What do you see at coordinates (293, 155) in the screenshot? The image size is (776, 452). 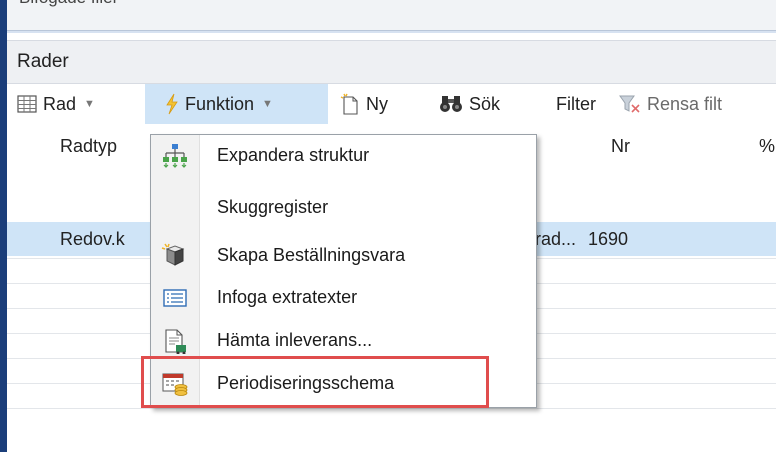 I see `menu-item-label: Expandera struktur` at bounding box center [293, 155].